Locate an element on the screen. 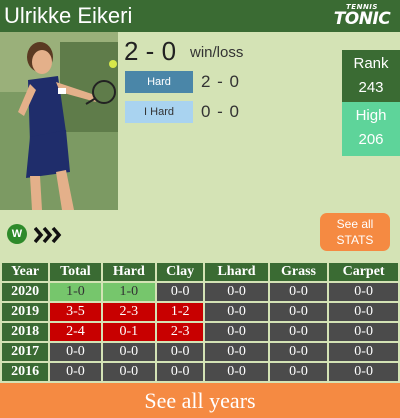 The width and height of the screenshot is (400, 418). triple-chevron-right-icon is located at coordinates (48, 237).